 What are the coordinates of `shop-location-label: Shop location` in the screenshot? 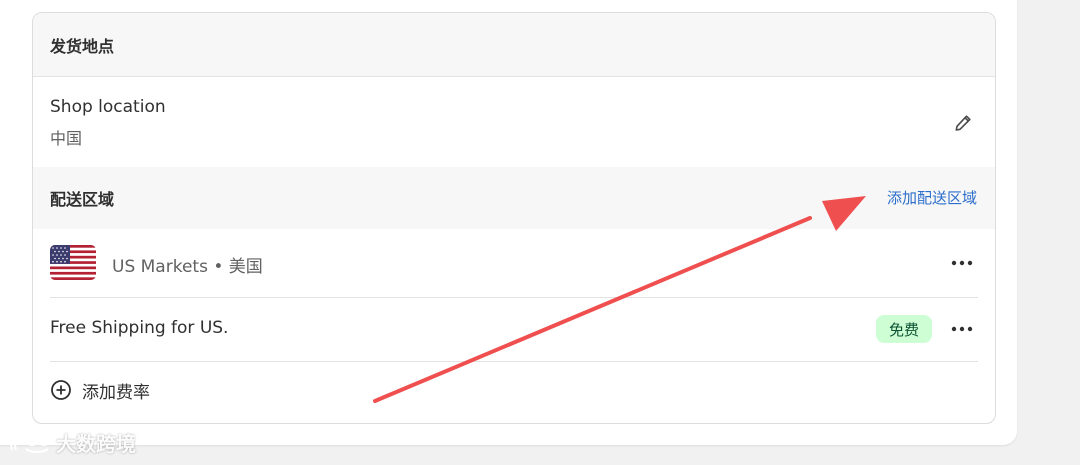 It's located at (108, 107).